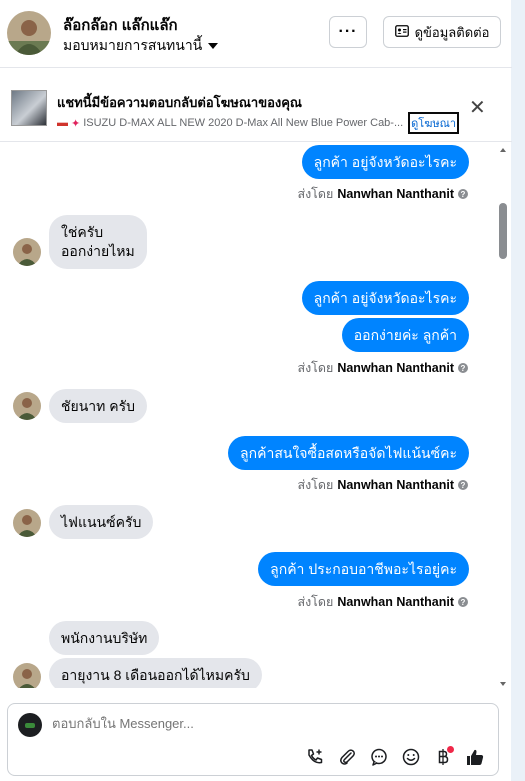  Describe the element at coordinates (452, 32) in the screenshot. I see `view-contact-label: ดูข้อมูลติดต่อ` at that location.